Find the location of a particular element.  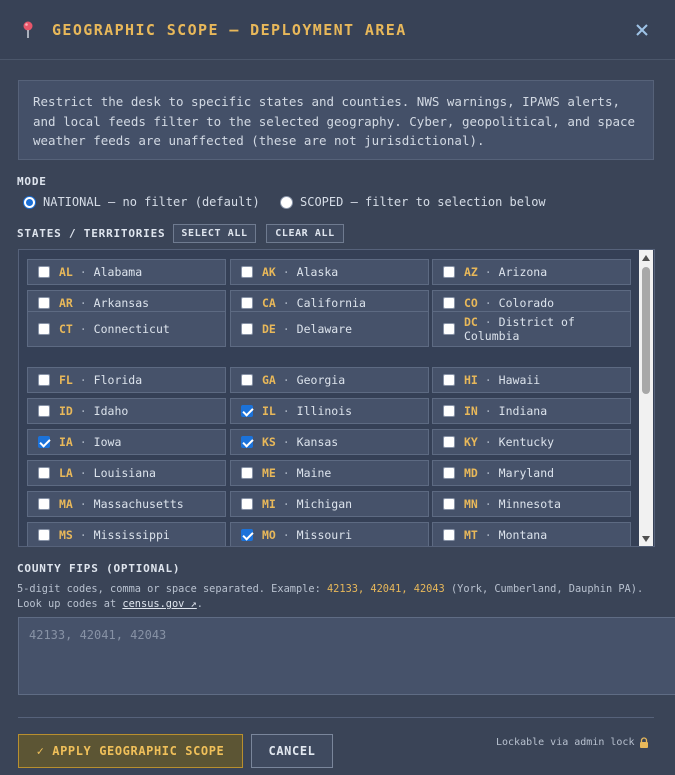

states-scrollbar is located at coordinates (646, 398).